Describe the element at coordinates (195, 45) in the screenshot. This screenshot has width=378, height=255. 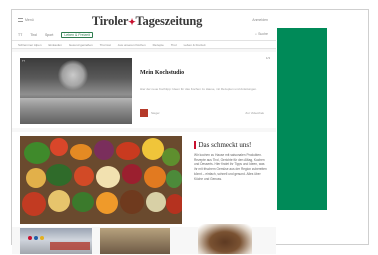
I see `section-item: Leben & Freizeit` at that location.